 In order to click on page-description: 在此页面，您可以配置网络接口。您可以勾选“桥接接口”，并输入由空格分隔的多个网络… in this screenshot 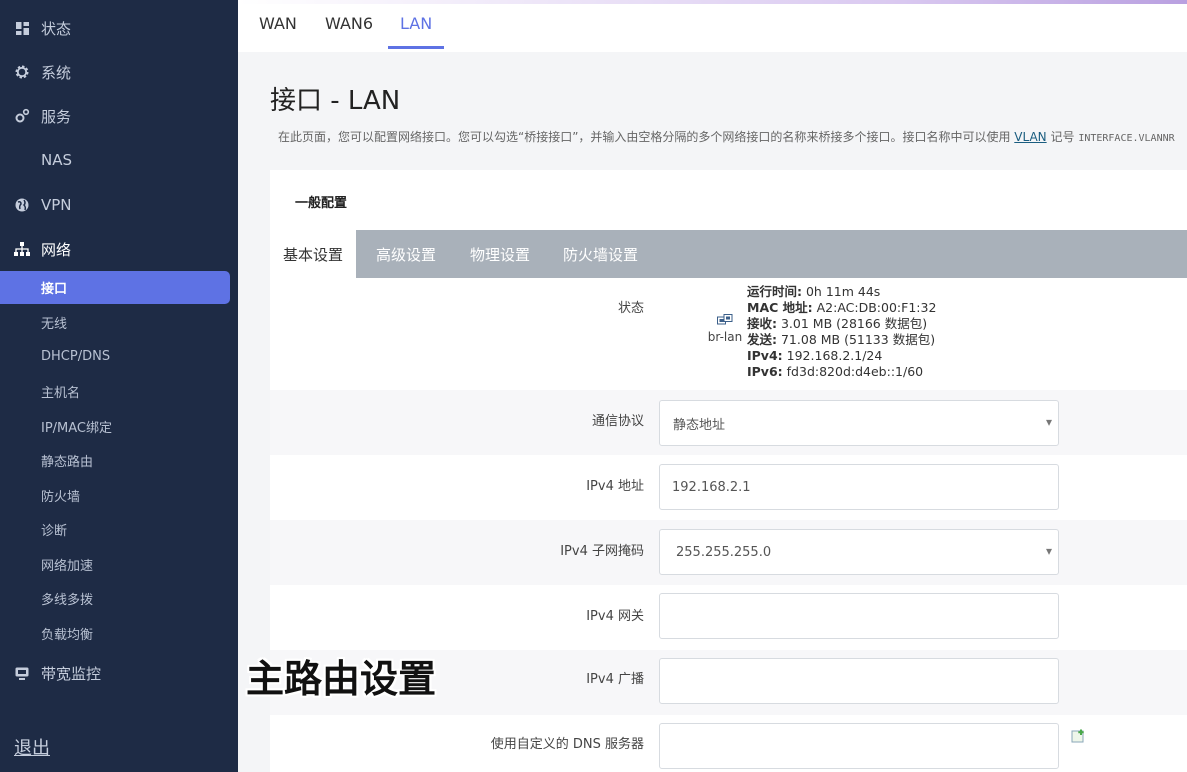, I will do `click(732, 136)`.